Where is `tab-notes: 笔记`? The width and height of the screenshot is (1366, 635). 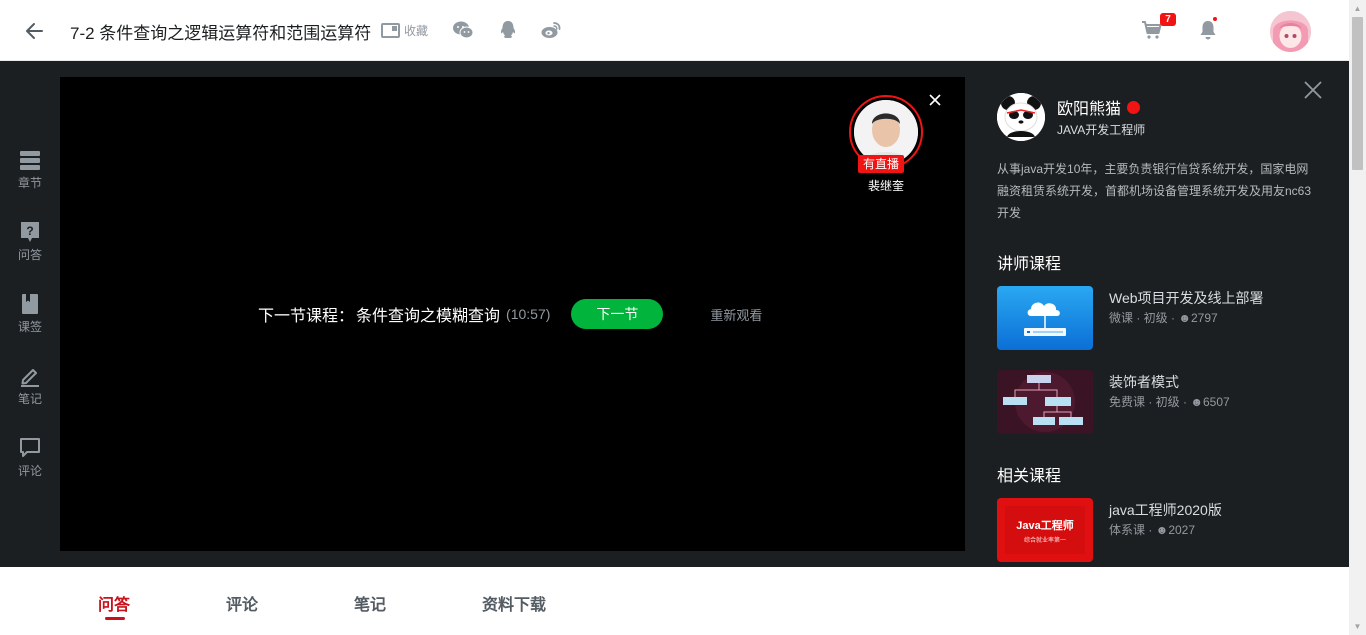
tab-notes: 笔记 is located at coordinates (370, 603).